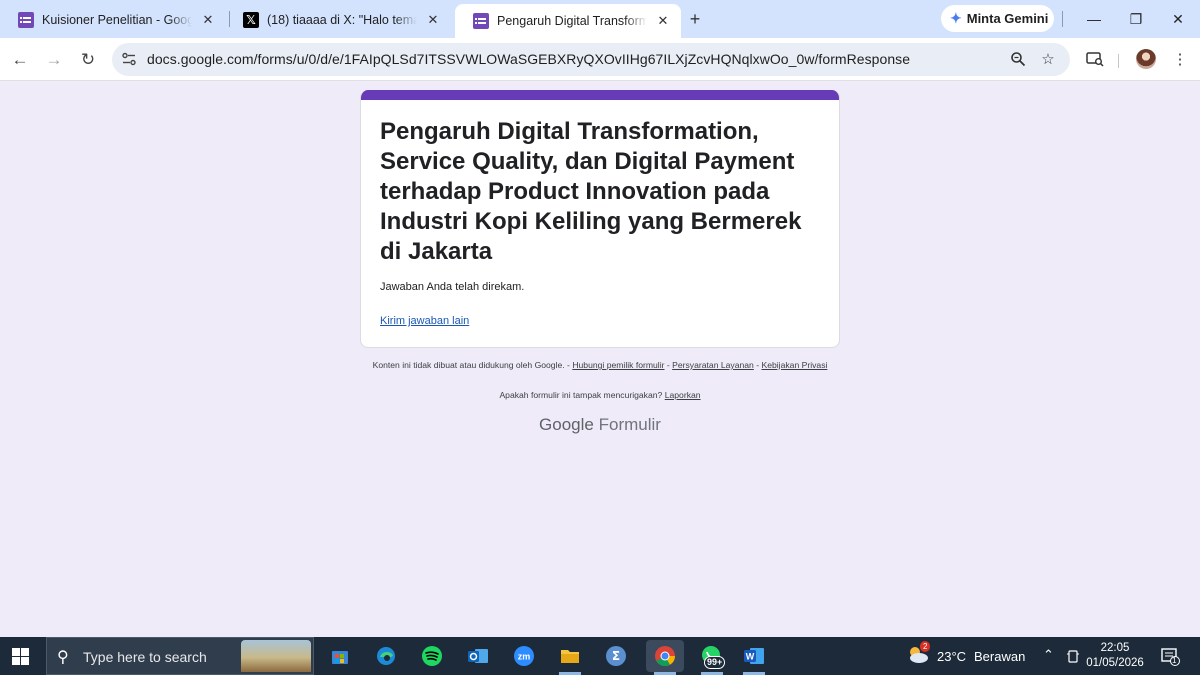  What do you see at coordinates (1178, 19) in the screenshot?
I see `window-close-icon: ✕` at bounding box center [1178, 19].